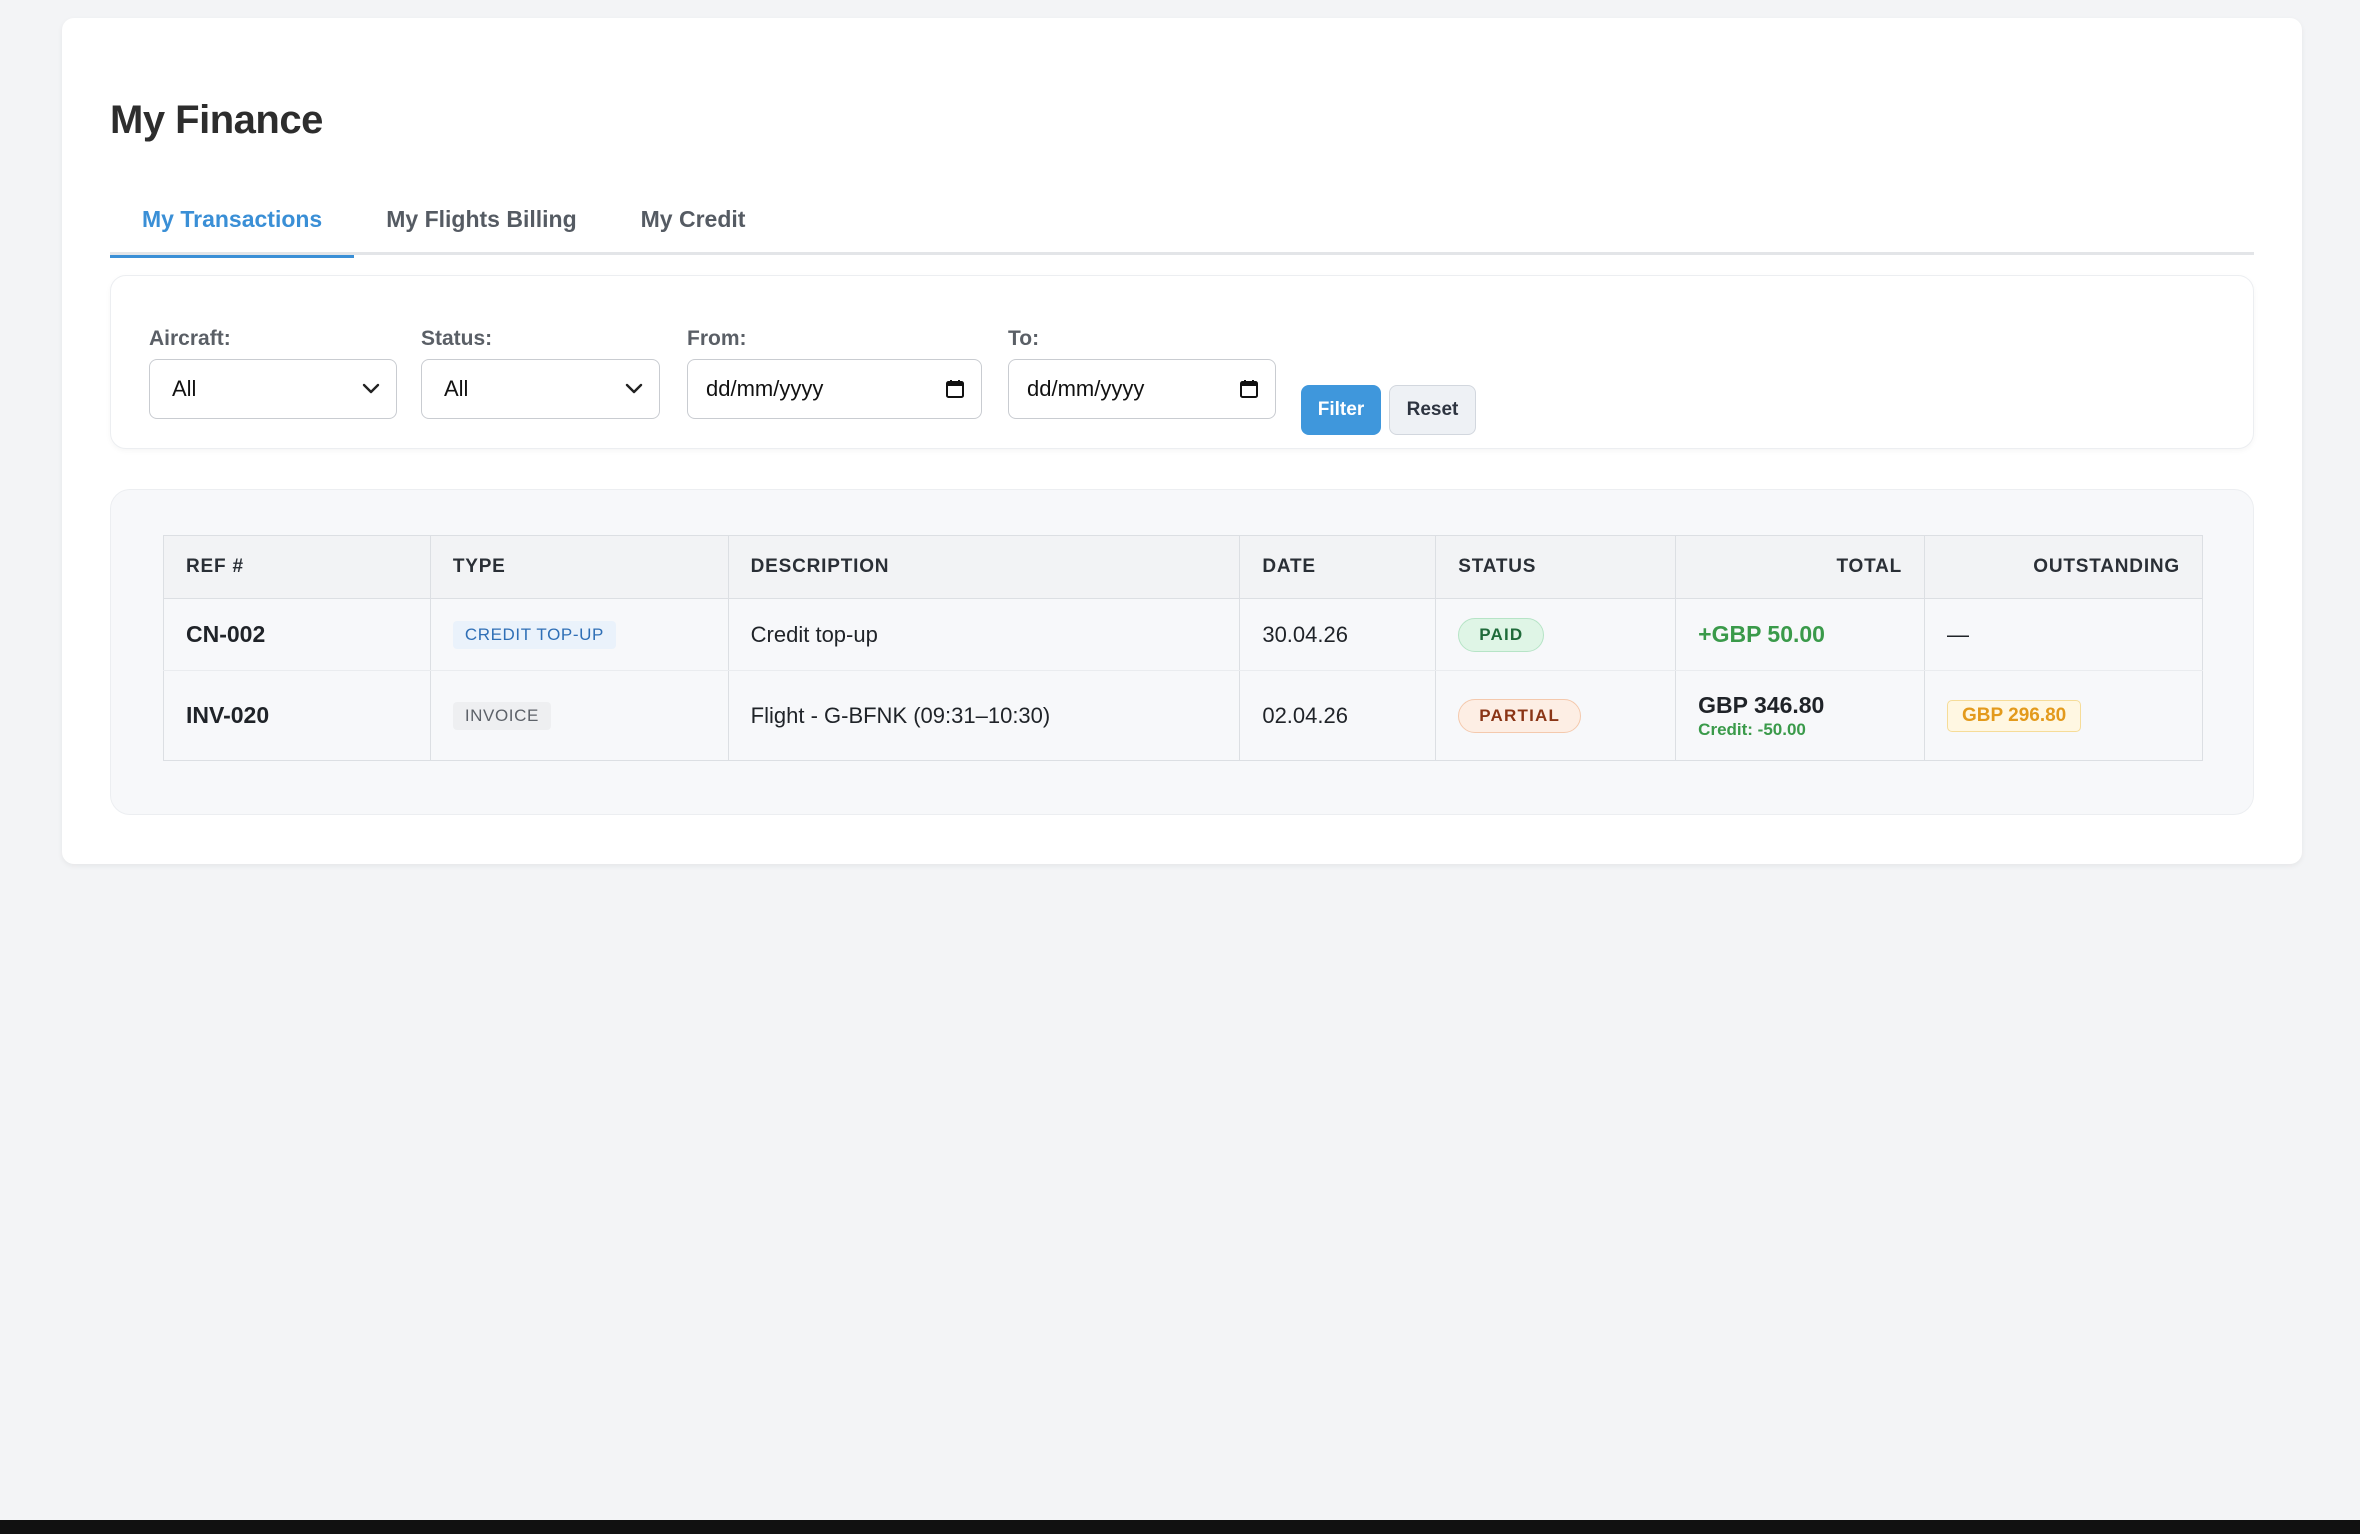 This screenshot has width=2360, height=1534. I want to click on page-title: My Finance, so click(216, 120).